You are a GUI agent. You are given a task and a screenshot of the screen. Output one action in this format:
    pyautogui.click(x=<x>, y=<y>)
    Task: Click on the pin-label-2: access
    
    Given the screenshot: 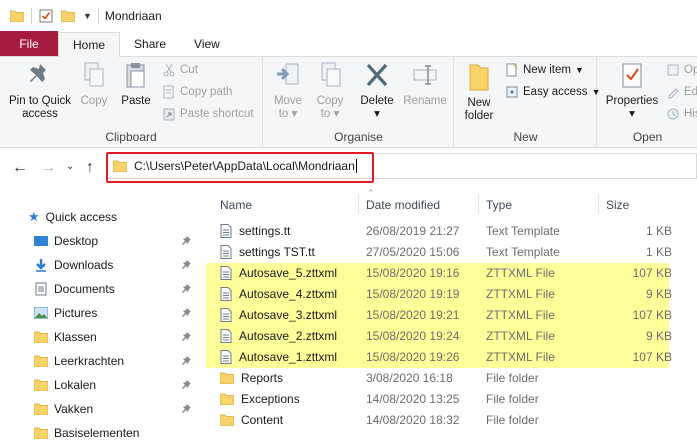 What is the action you would take?
    pyautogui.click(x=40, y=114)
    